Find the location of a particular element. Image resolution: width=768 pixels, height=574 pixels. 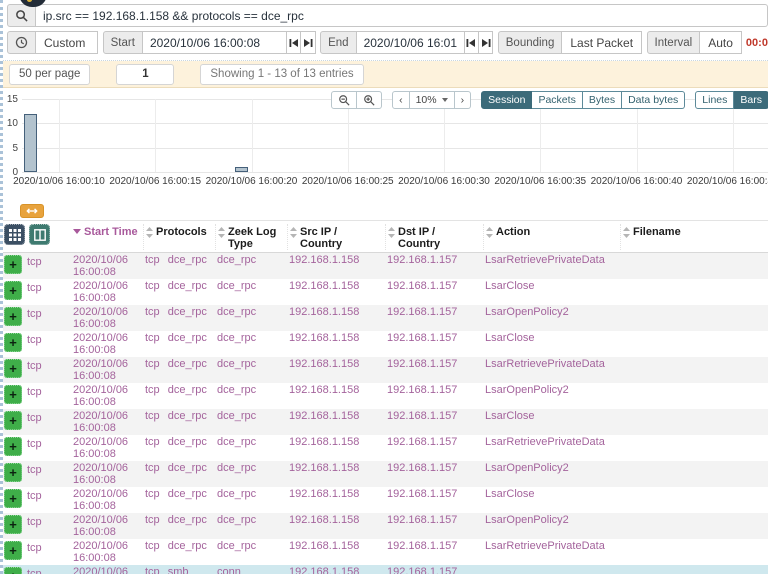

zoom-out-icon is located at coordinates (344, 100).